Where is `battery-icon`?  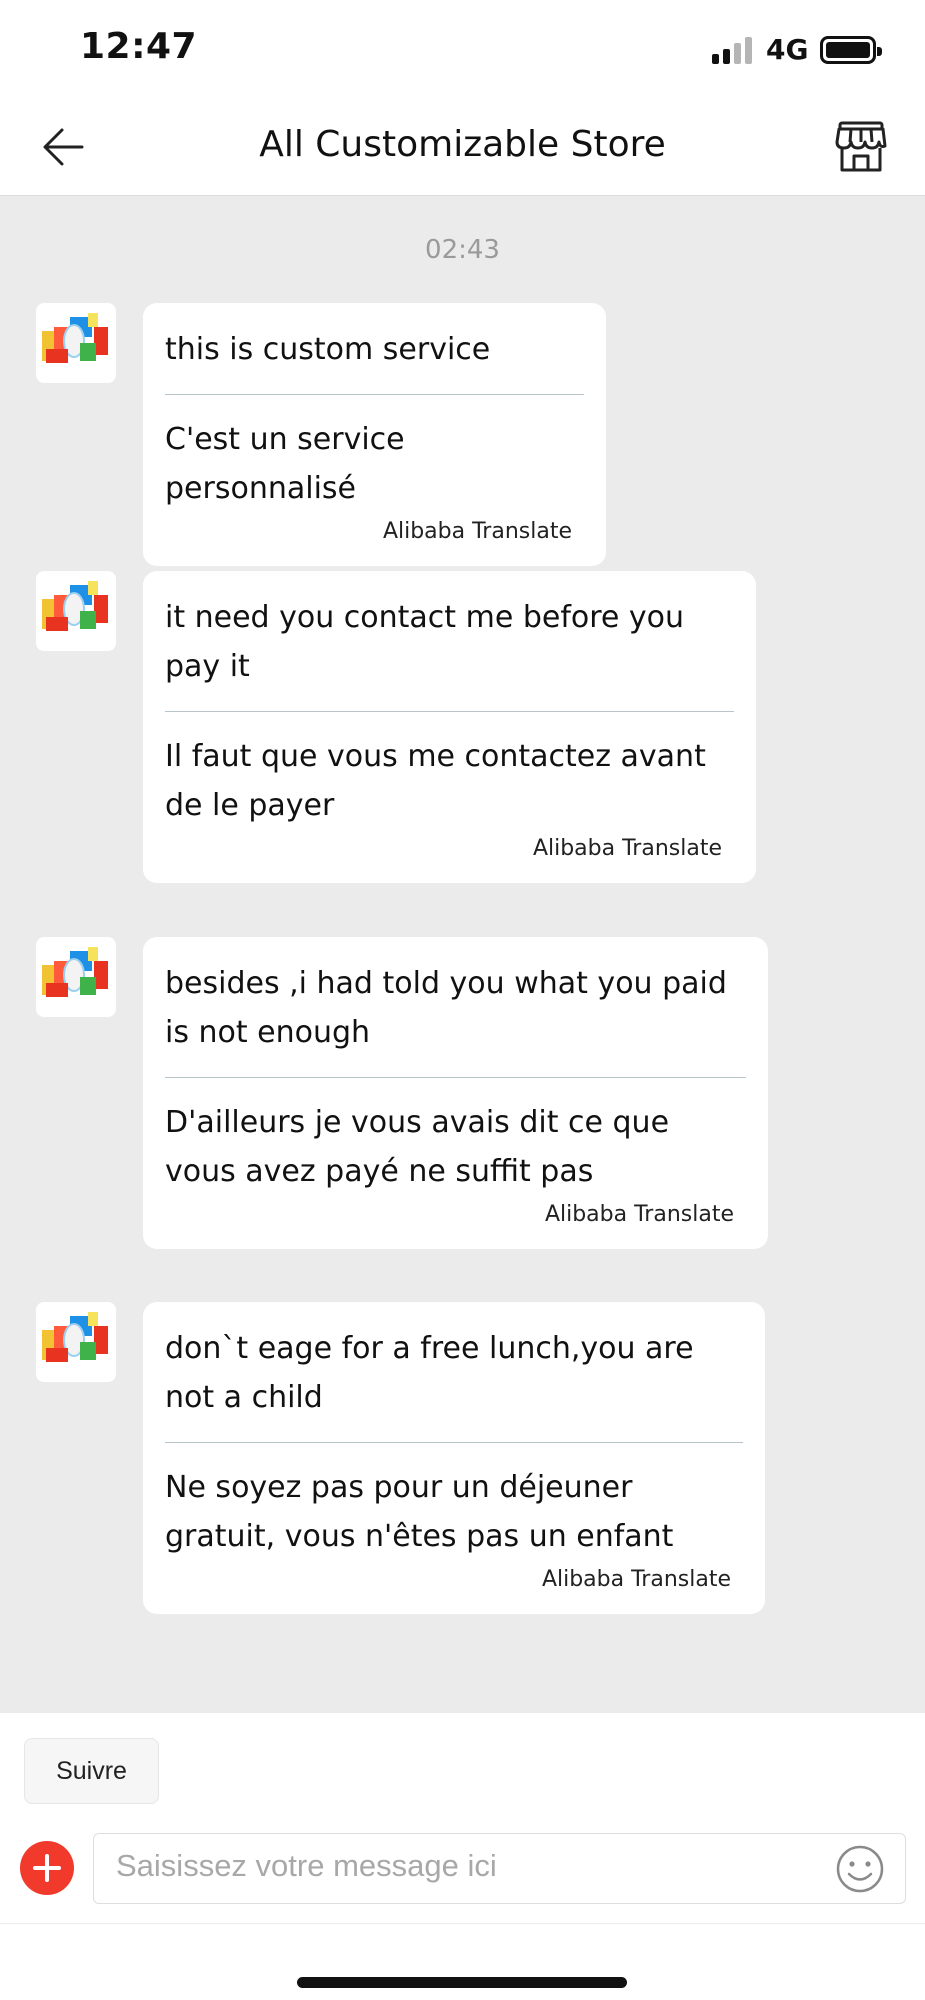
battery-icon is located at coordinates (851, 50).